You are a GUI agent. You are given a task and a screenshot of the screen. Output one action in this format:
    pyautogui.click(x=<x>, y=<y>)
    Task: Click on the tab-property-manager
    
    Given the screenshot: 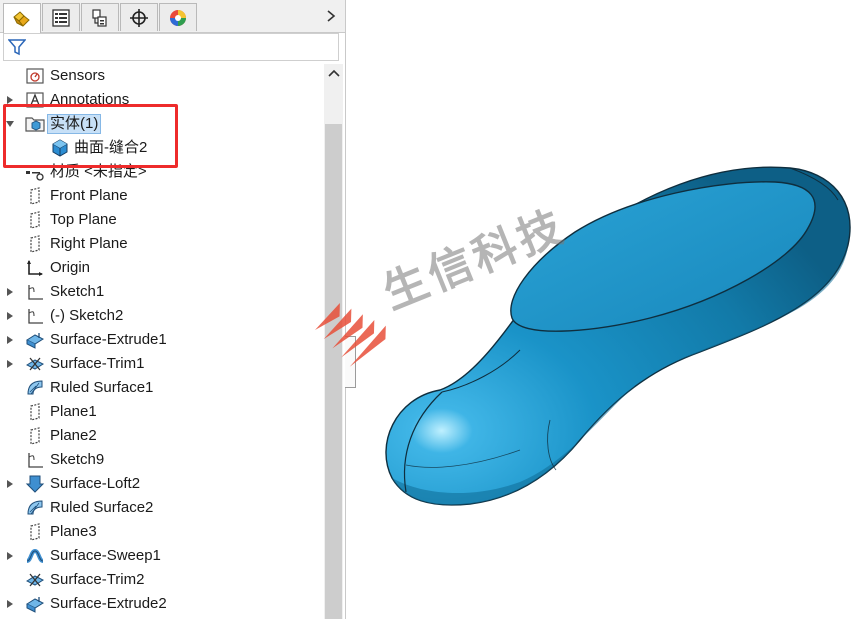 What is the action you would take?
    pyautogui.click(x=61, y=17)
    